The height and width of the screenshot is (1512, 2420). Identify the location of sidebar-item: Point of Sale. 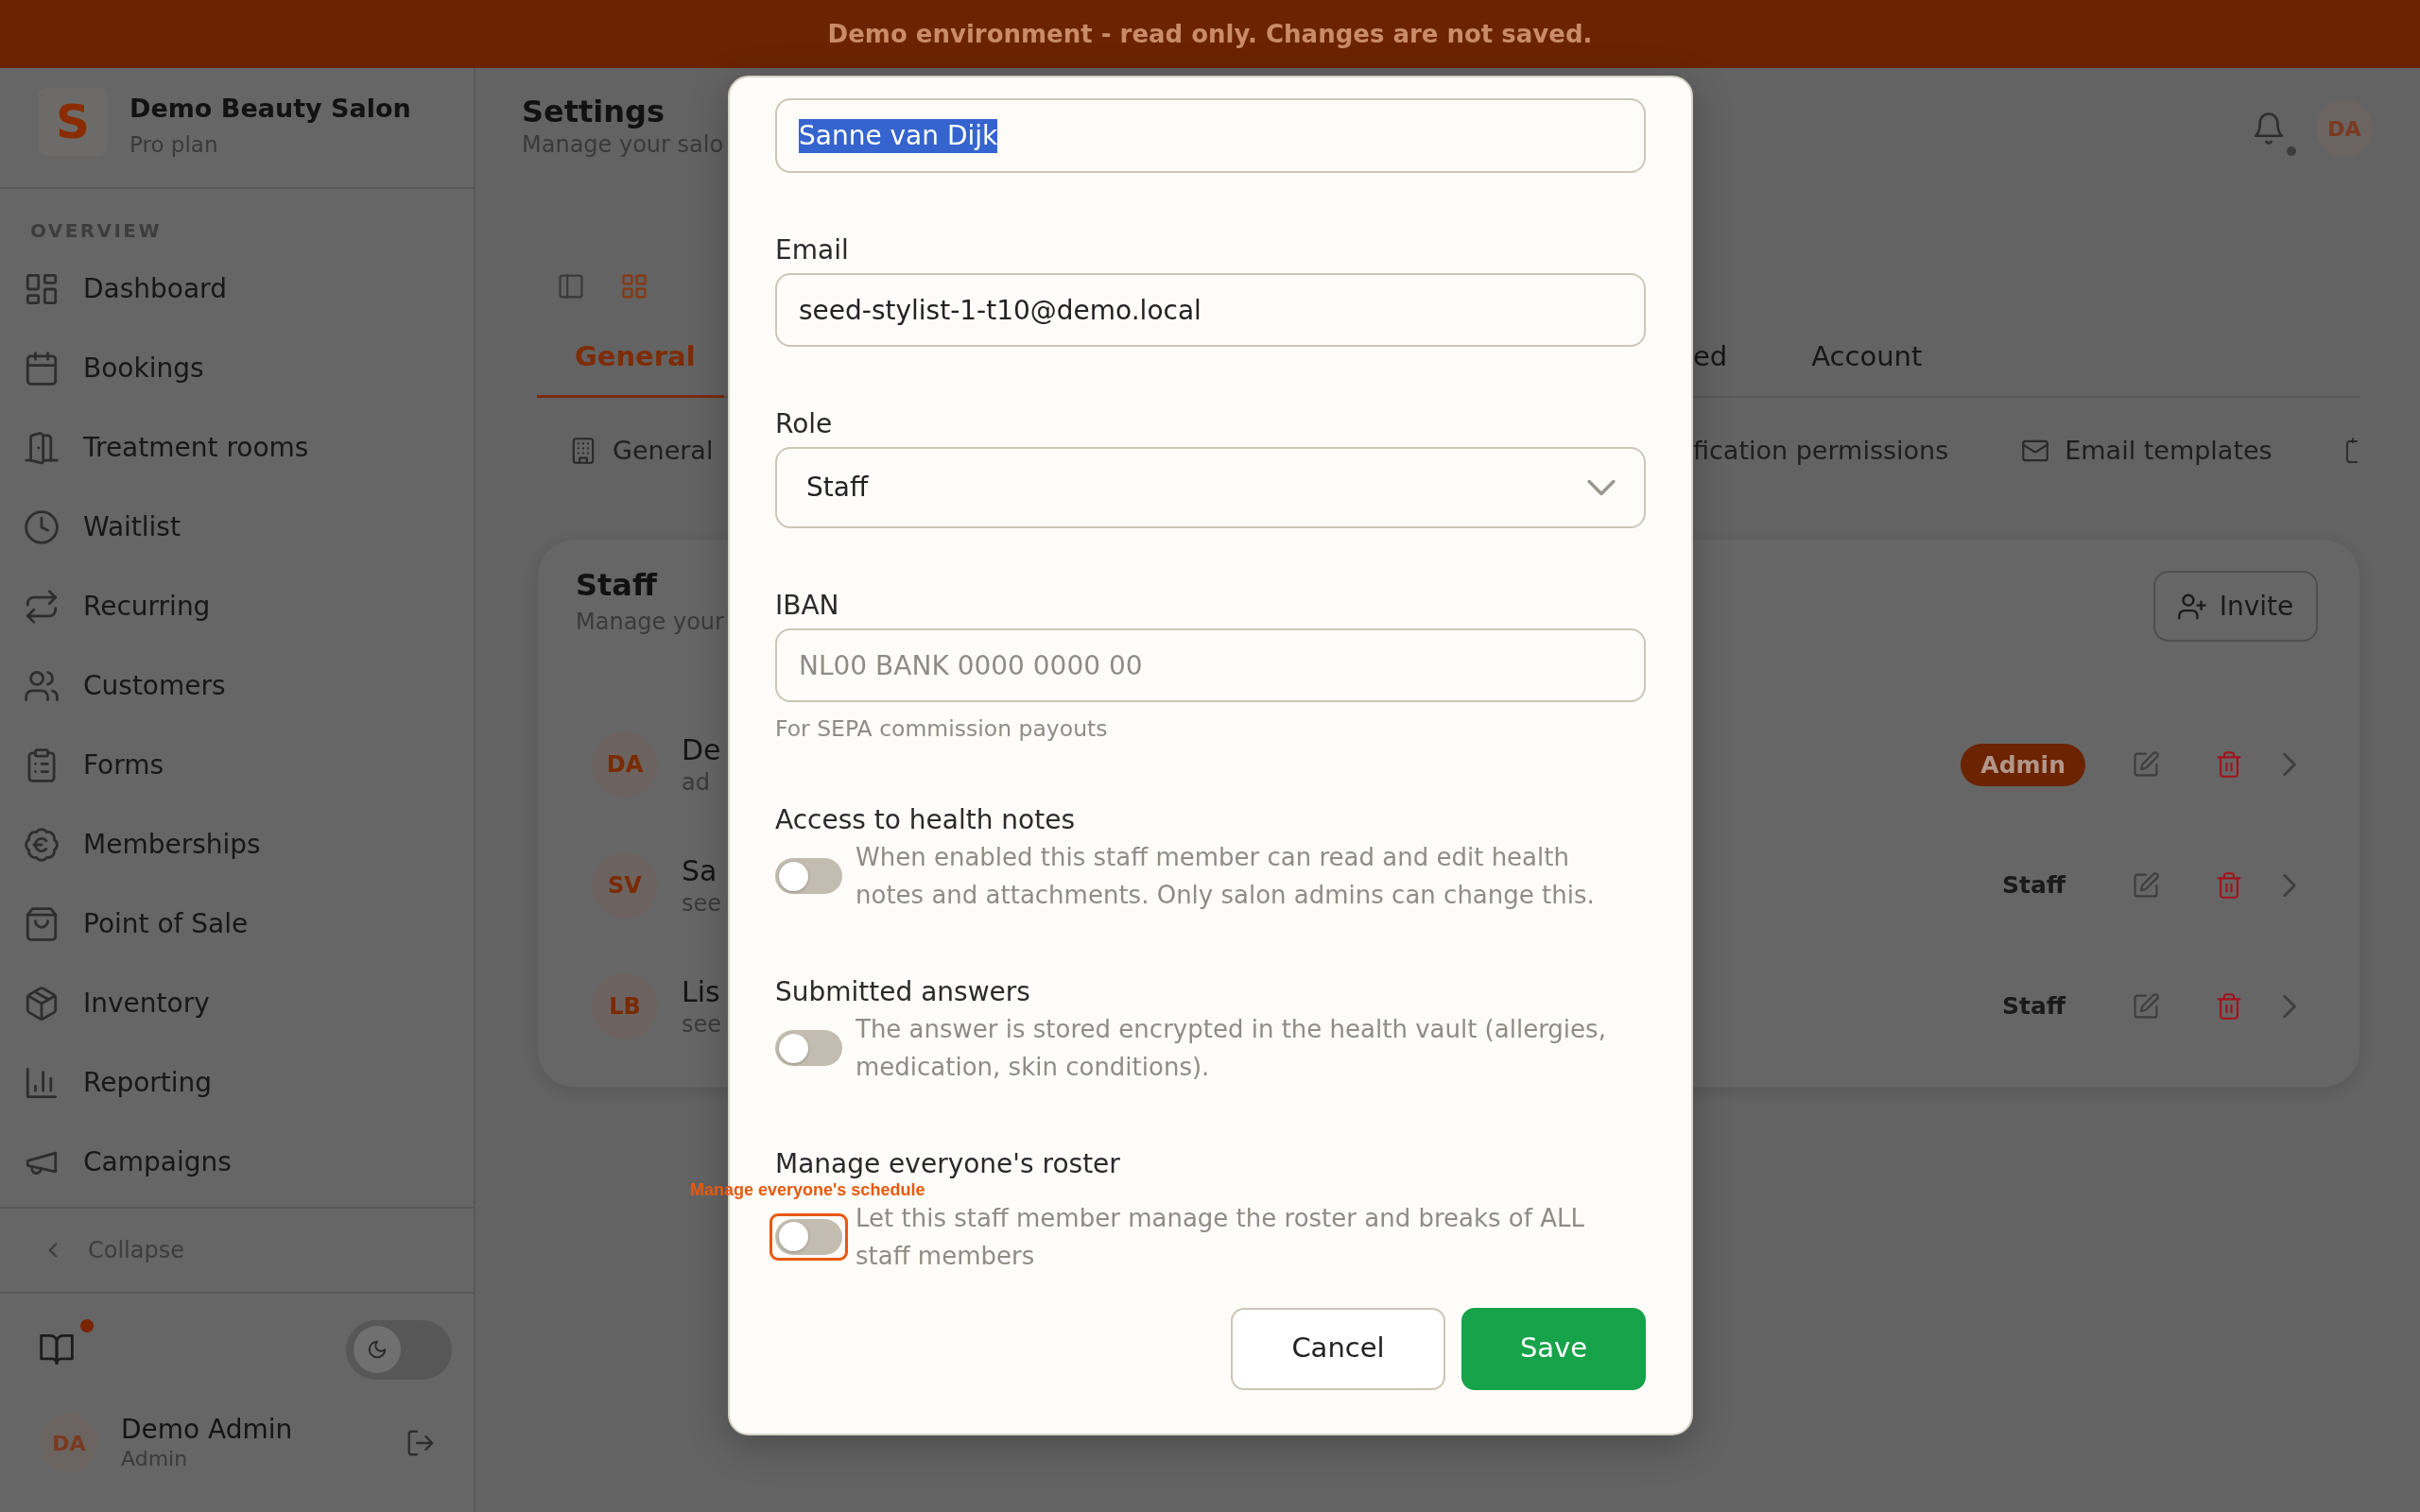
(237, 924).